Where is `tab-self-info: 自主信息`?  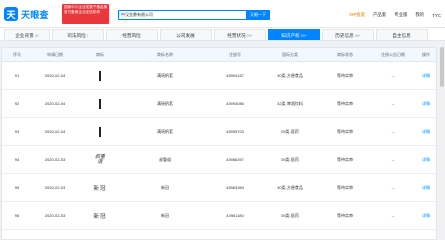
tab-self-info: 自主信息 is located at coordinates (402, 34).